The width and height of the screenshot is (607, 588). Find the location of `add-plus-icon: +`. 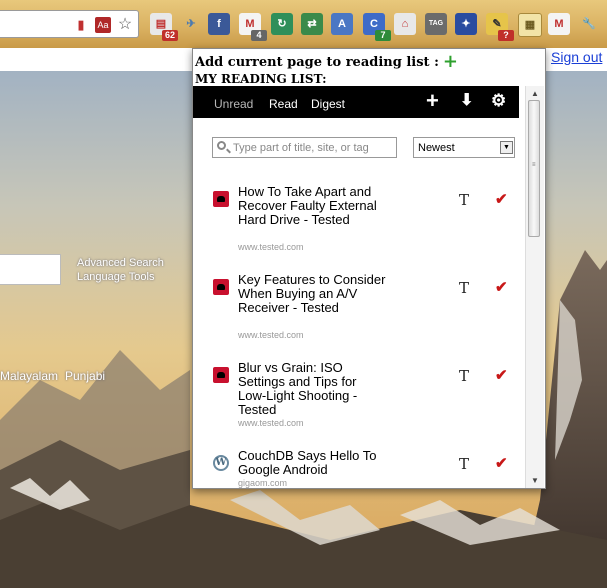

add-plus-icon: + is located at coordinates (432, 101).